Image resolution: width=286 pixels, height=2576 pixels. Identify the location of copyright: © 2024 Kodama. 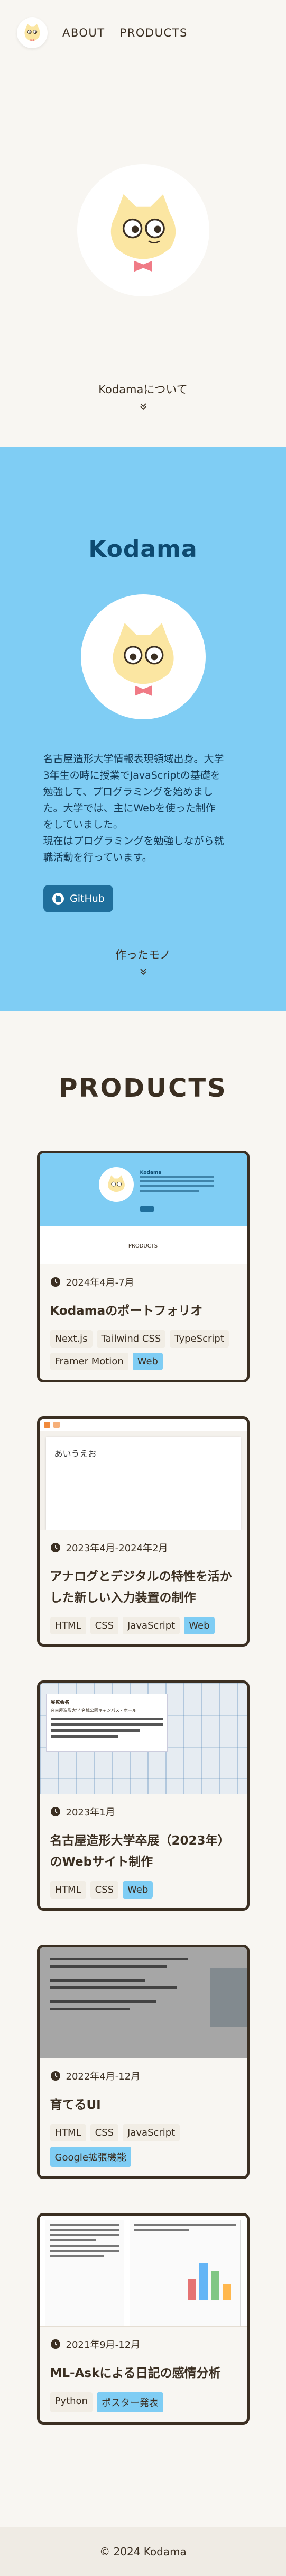
(143, 2551).